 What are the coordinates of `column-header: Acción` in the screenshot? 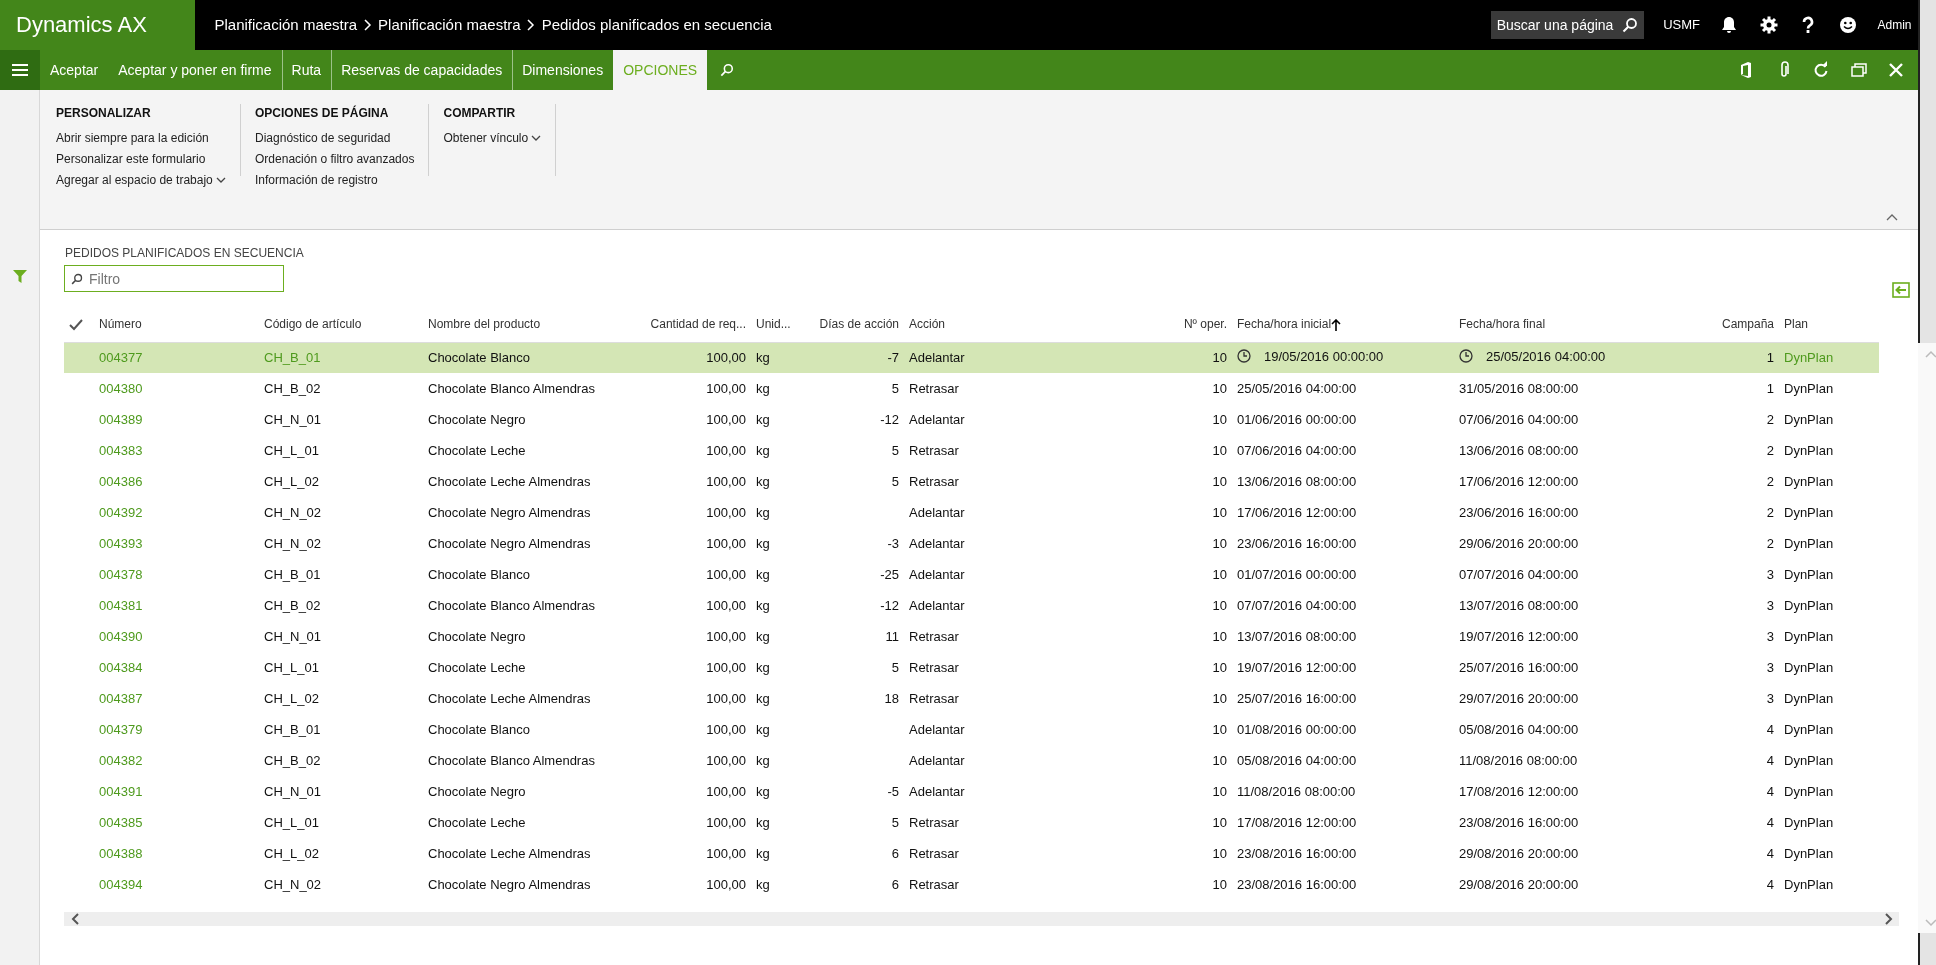 It's located at (1031, 324).